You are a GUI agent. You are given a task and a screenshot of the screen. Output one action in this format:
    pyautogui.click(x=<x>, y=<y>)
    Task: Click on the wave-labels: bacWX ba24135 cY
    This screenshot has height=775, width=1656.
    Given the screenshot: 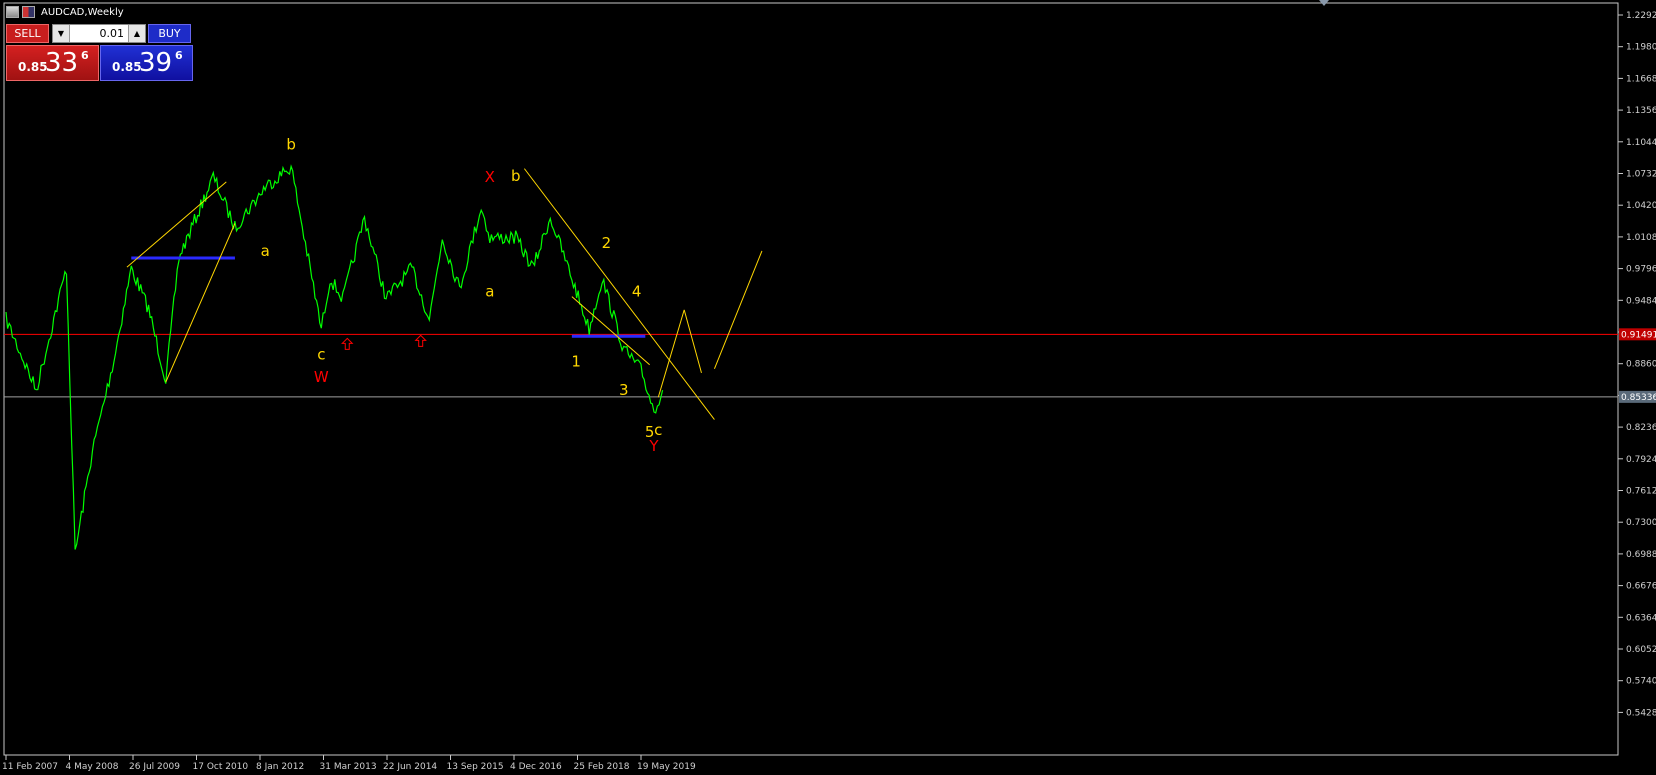 What is the action you would take?
    pyautogui.click(x=462, y=295)
    